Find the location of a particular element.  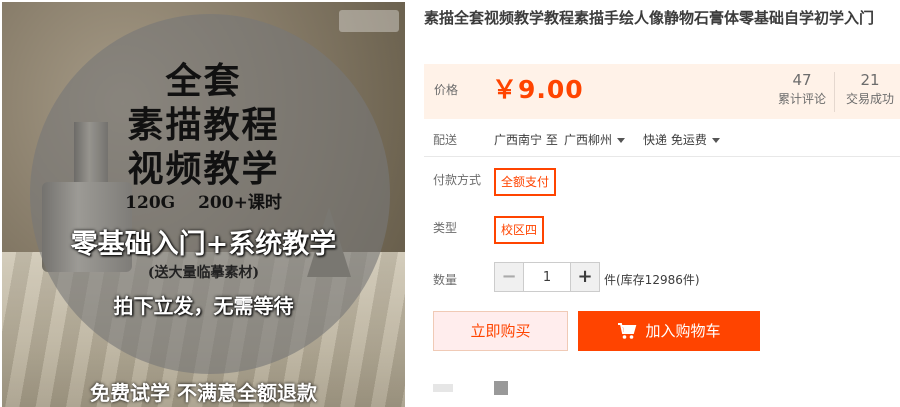

payment-label: 付款方式 is located at coordinates (457, 180).